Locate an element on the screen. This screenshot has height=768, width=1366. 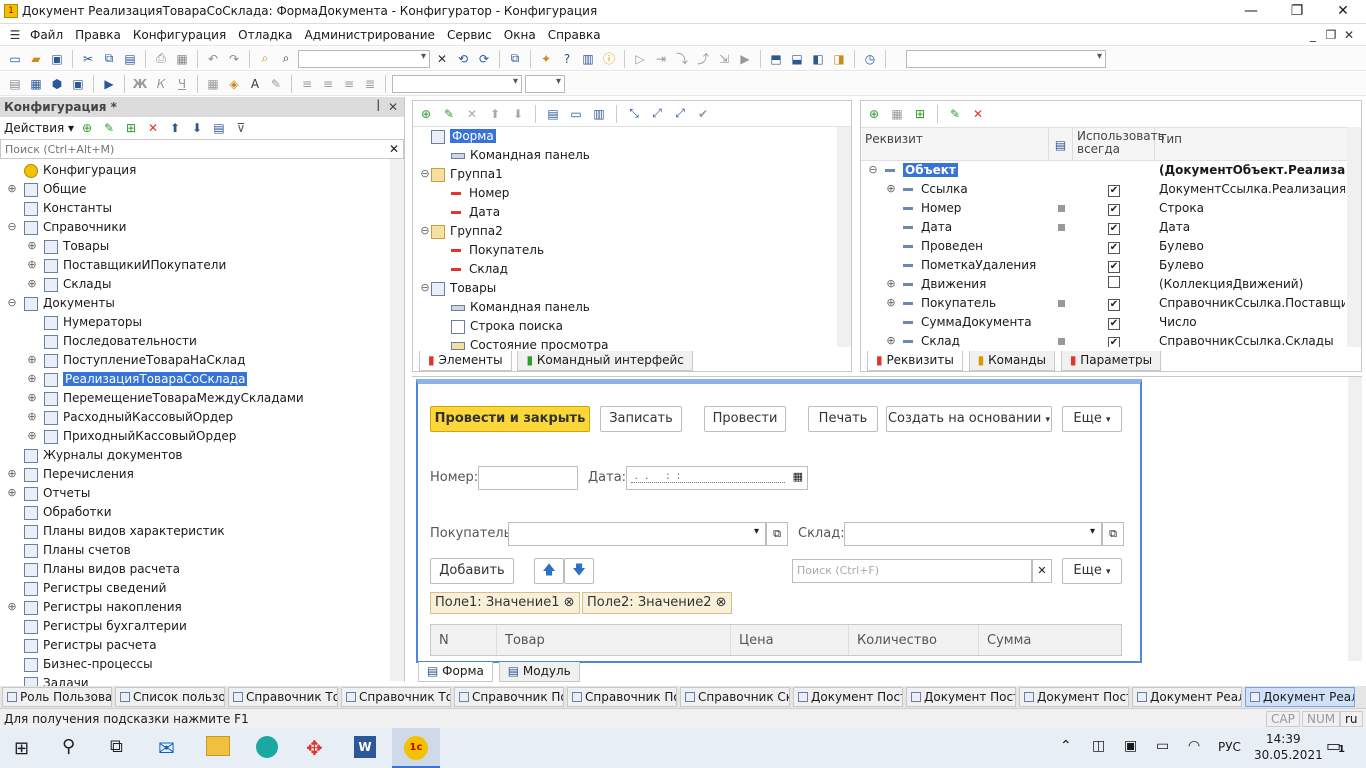
more-table-button: Еще ▾ is located at coordinates (1092, 571).